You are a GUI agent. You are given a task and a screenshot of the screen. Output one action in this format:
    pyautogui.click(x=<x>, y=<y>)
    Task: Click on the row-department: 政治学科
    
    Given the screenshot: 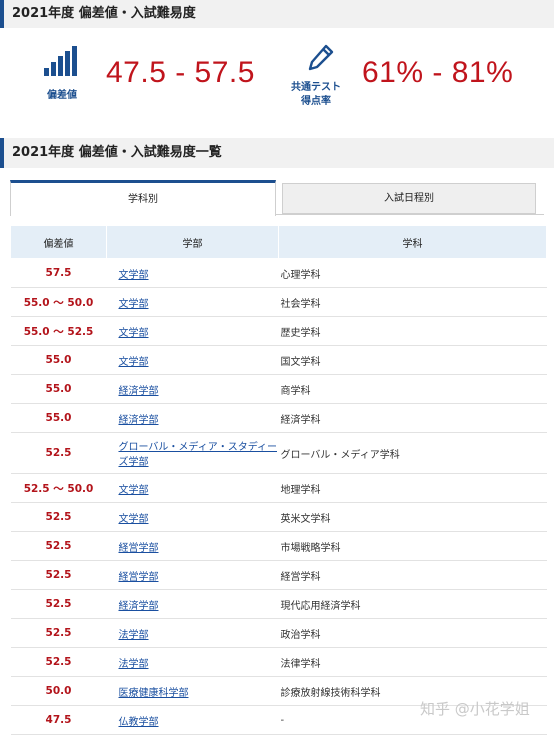 What is the action you would take?
    pyautogui.click(x=412, y=633)
    